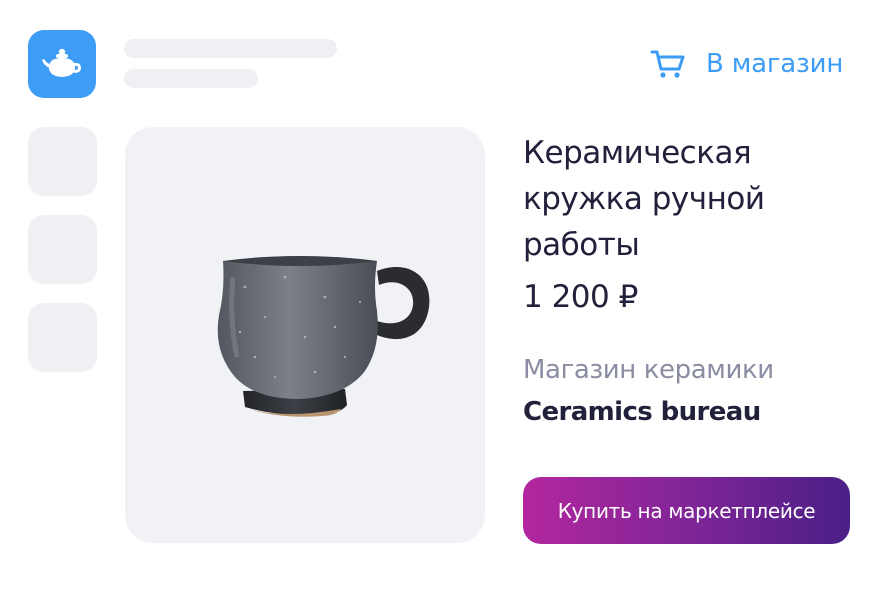 The height and width of the screenshot is (609, 888). Describe the element at coordinates (191, 78) in the screenshot. I see `subtitle-placeholder` at that location.